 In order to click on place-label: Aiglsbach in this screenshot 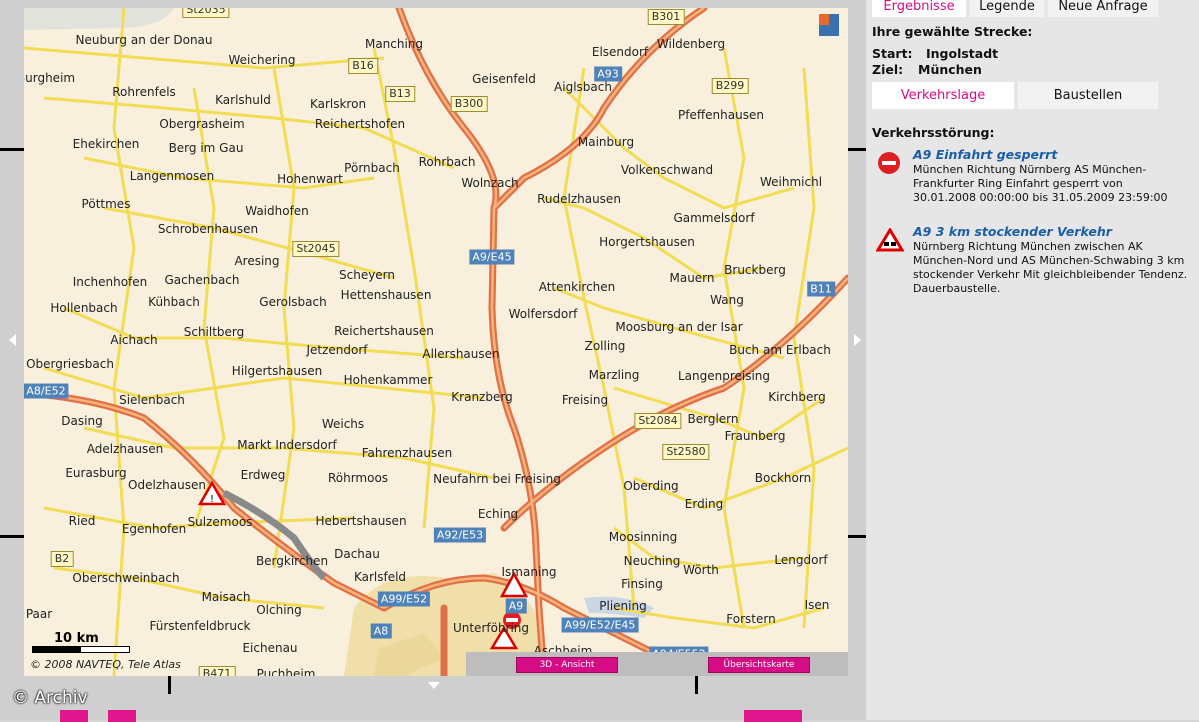, I will do `click(583, 87)`.